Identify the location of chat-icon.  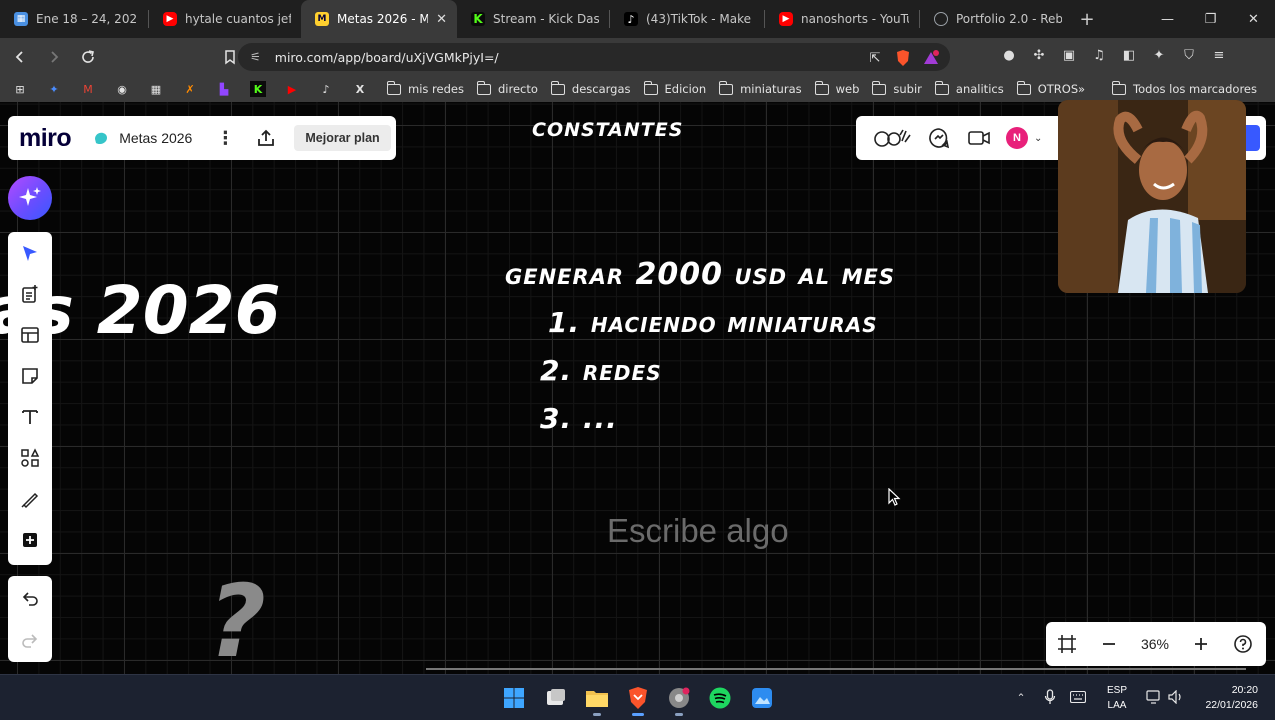
(939, 138).